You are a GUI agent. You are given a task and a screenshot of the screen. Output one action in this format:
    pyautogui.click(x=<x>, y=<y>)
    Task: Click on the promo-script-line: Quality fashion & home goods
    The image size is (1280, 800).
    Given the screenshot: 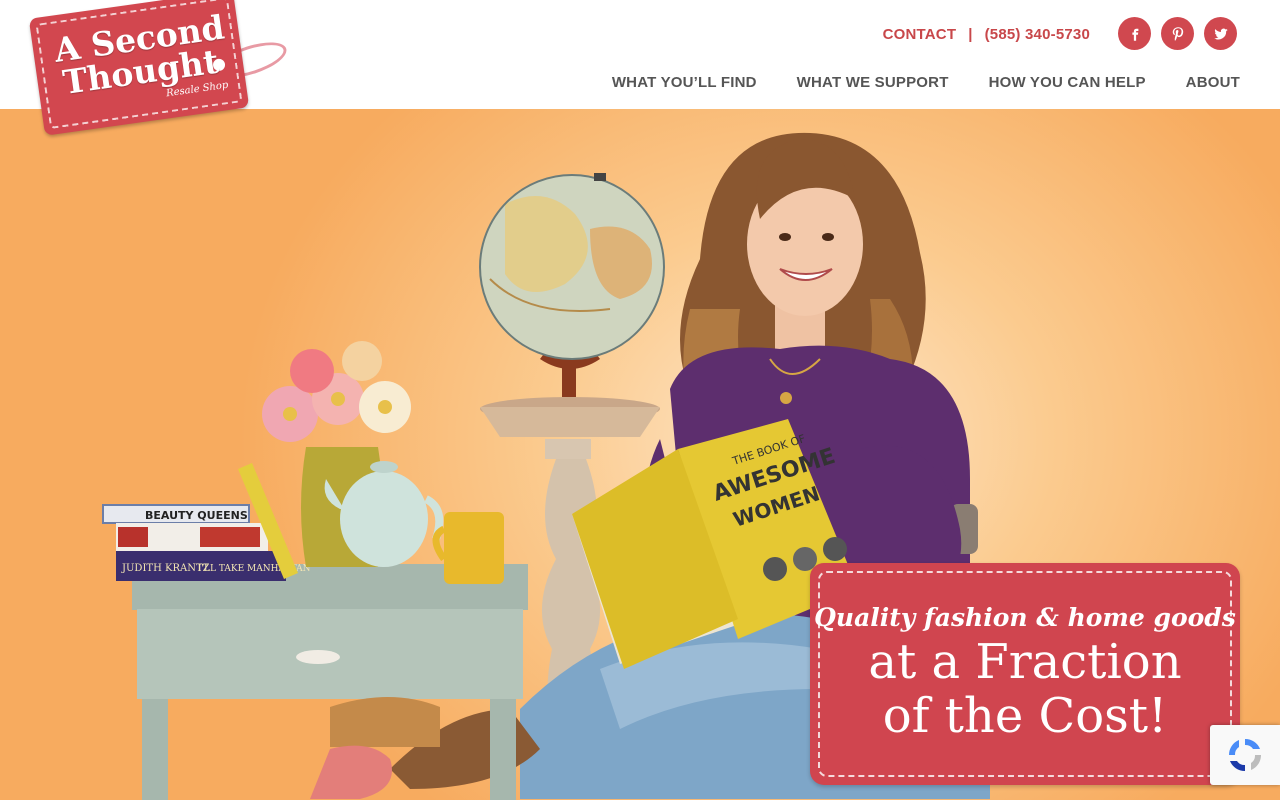 What is the action you would take?
    pyautogui.click(x=1025, y=617)
    